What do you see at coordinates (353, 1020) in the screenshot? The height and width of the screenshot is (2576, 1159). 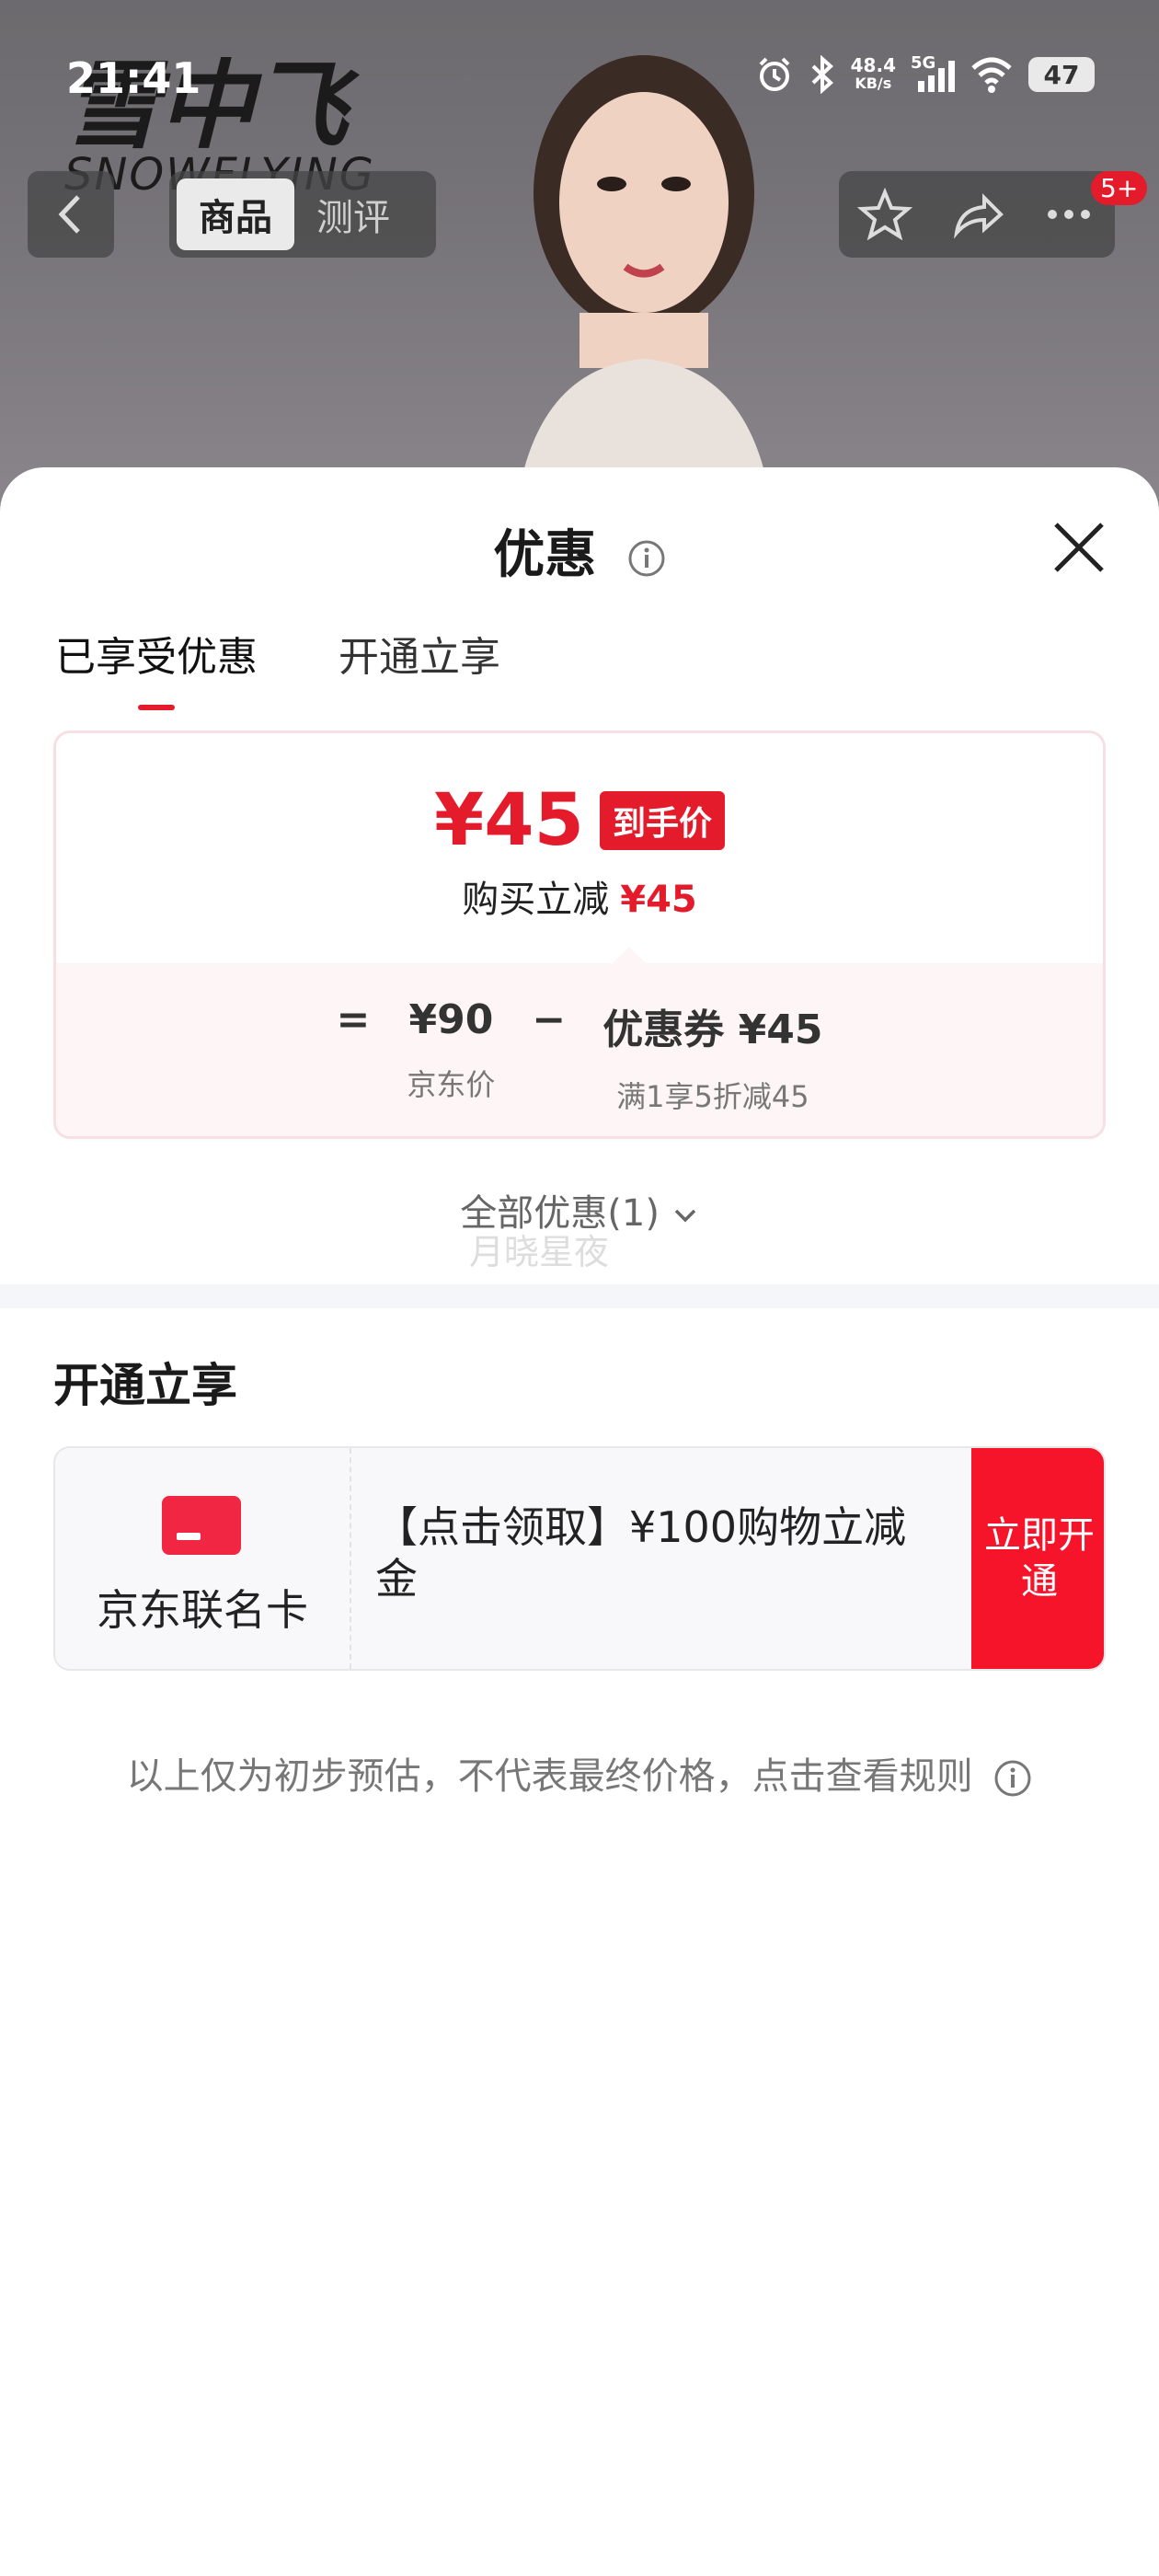 I see `equals-sign: =` at bounding box center [353, 1020].